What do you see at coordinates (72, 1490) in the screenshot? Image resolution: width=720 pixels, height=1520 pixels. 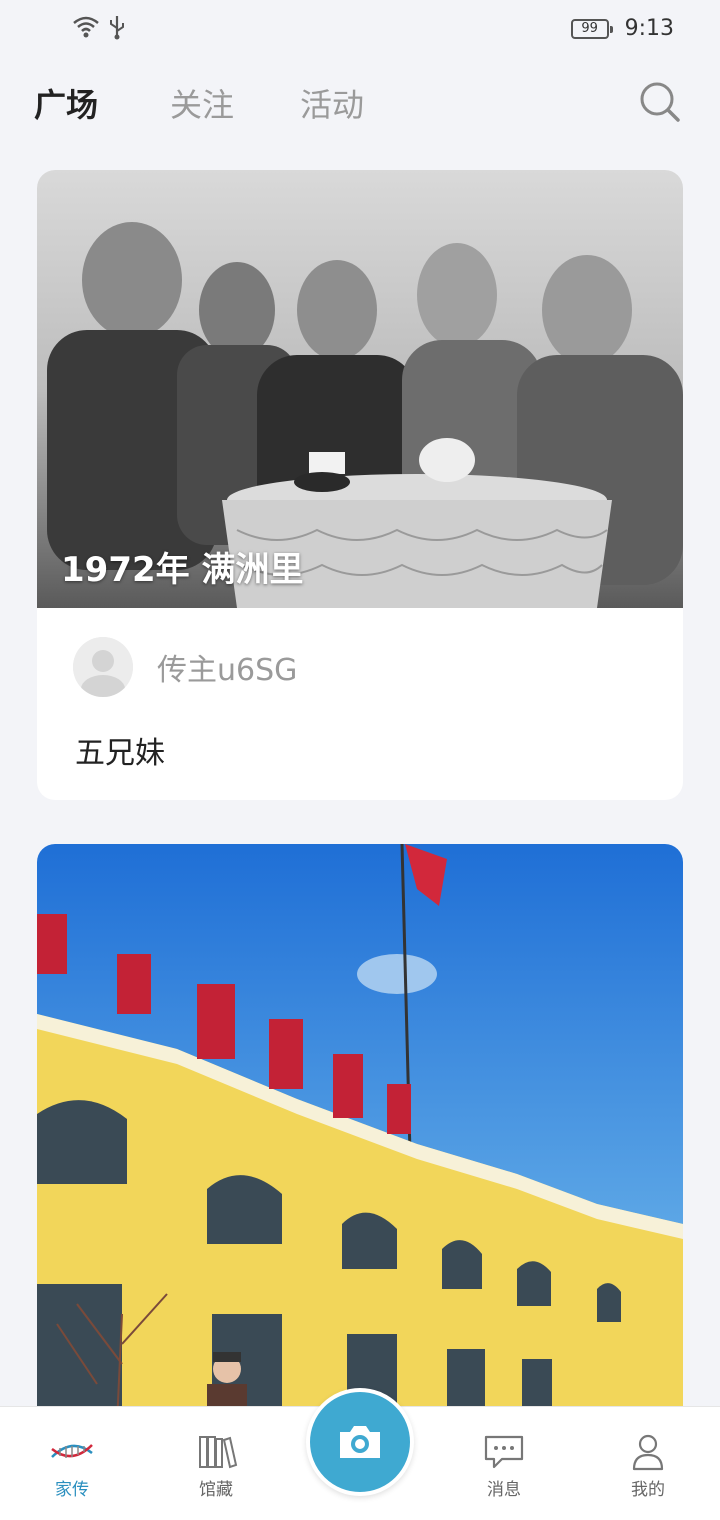 I see `nav-home-label: 家传` at bounding box center [72, 1490].